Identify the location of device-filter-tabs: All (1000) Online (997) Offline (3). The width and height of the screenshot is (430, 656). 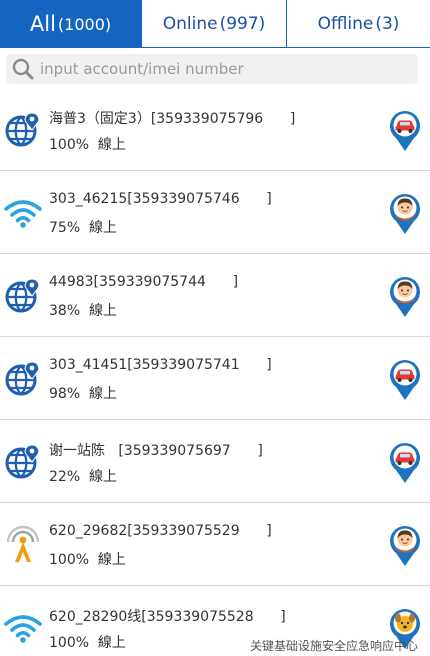
(215, 24).